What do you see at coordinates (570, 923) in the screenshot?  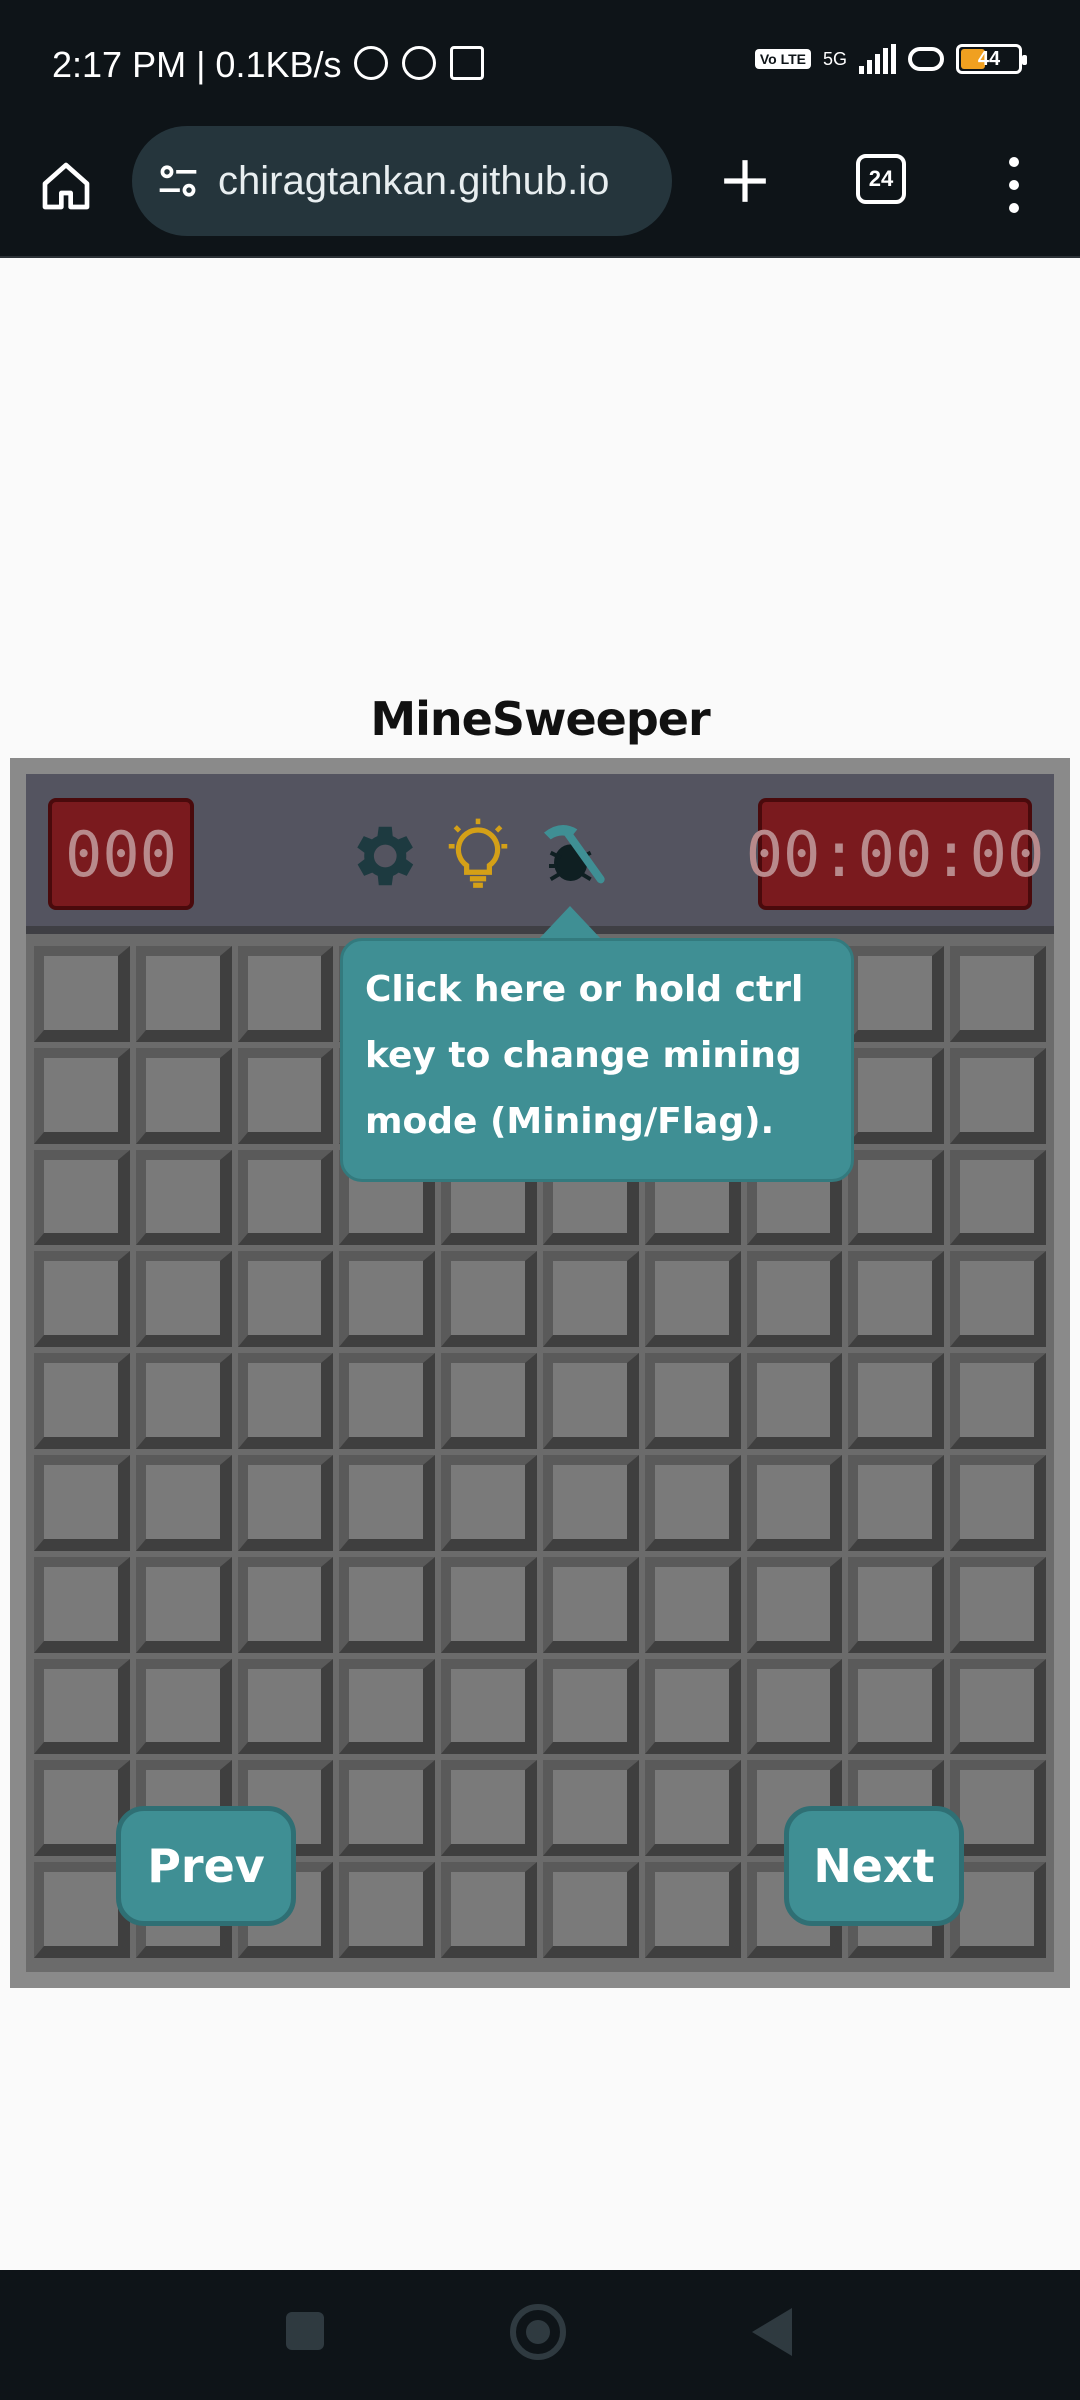 I see `tooltip-arrow` at bounding box center [570, 923].